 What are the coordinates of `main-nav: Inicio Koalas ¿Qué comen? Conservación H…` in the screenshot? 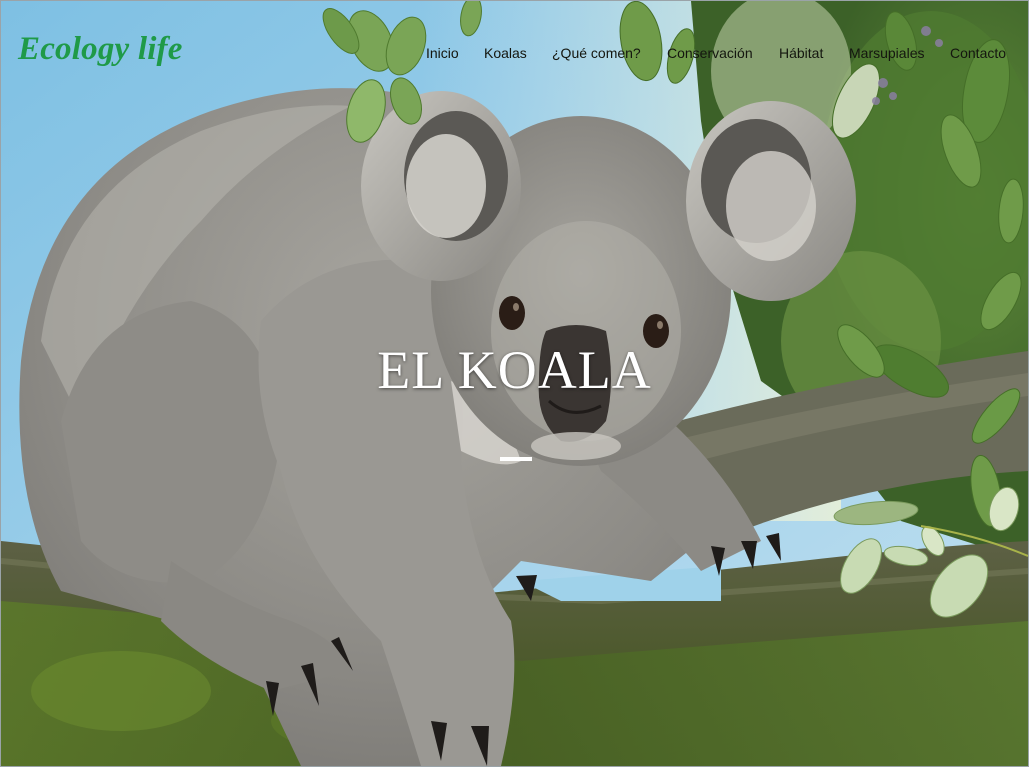 It's located at (514, 55).